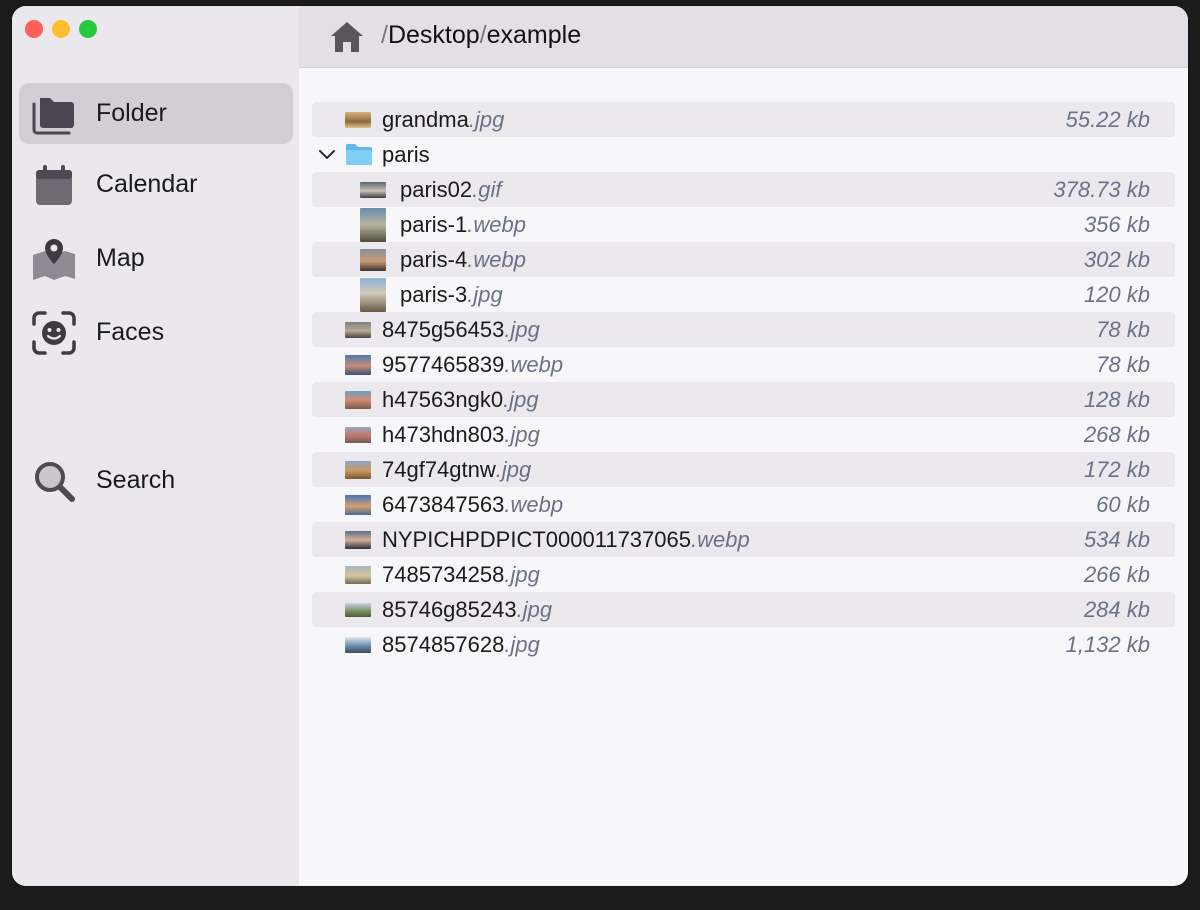 The image size is (1200, 910). Describe the element at coordinates (467, 609) in the screenshot. I see `file-name: 85746g85243.jpg` at that location.